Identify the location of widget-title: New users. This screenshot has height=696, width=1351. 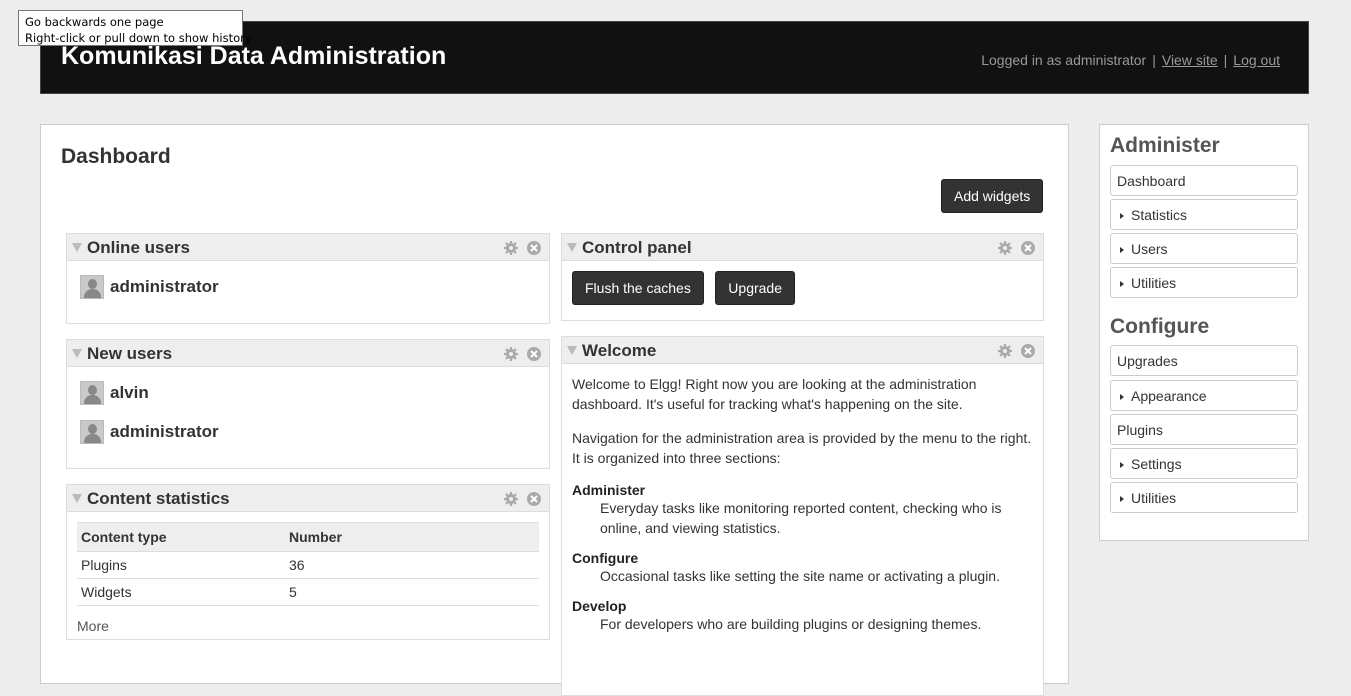
(130, 353).